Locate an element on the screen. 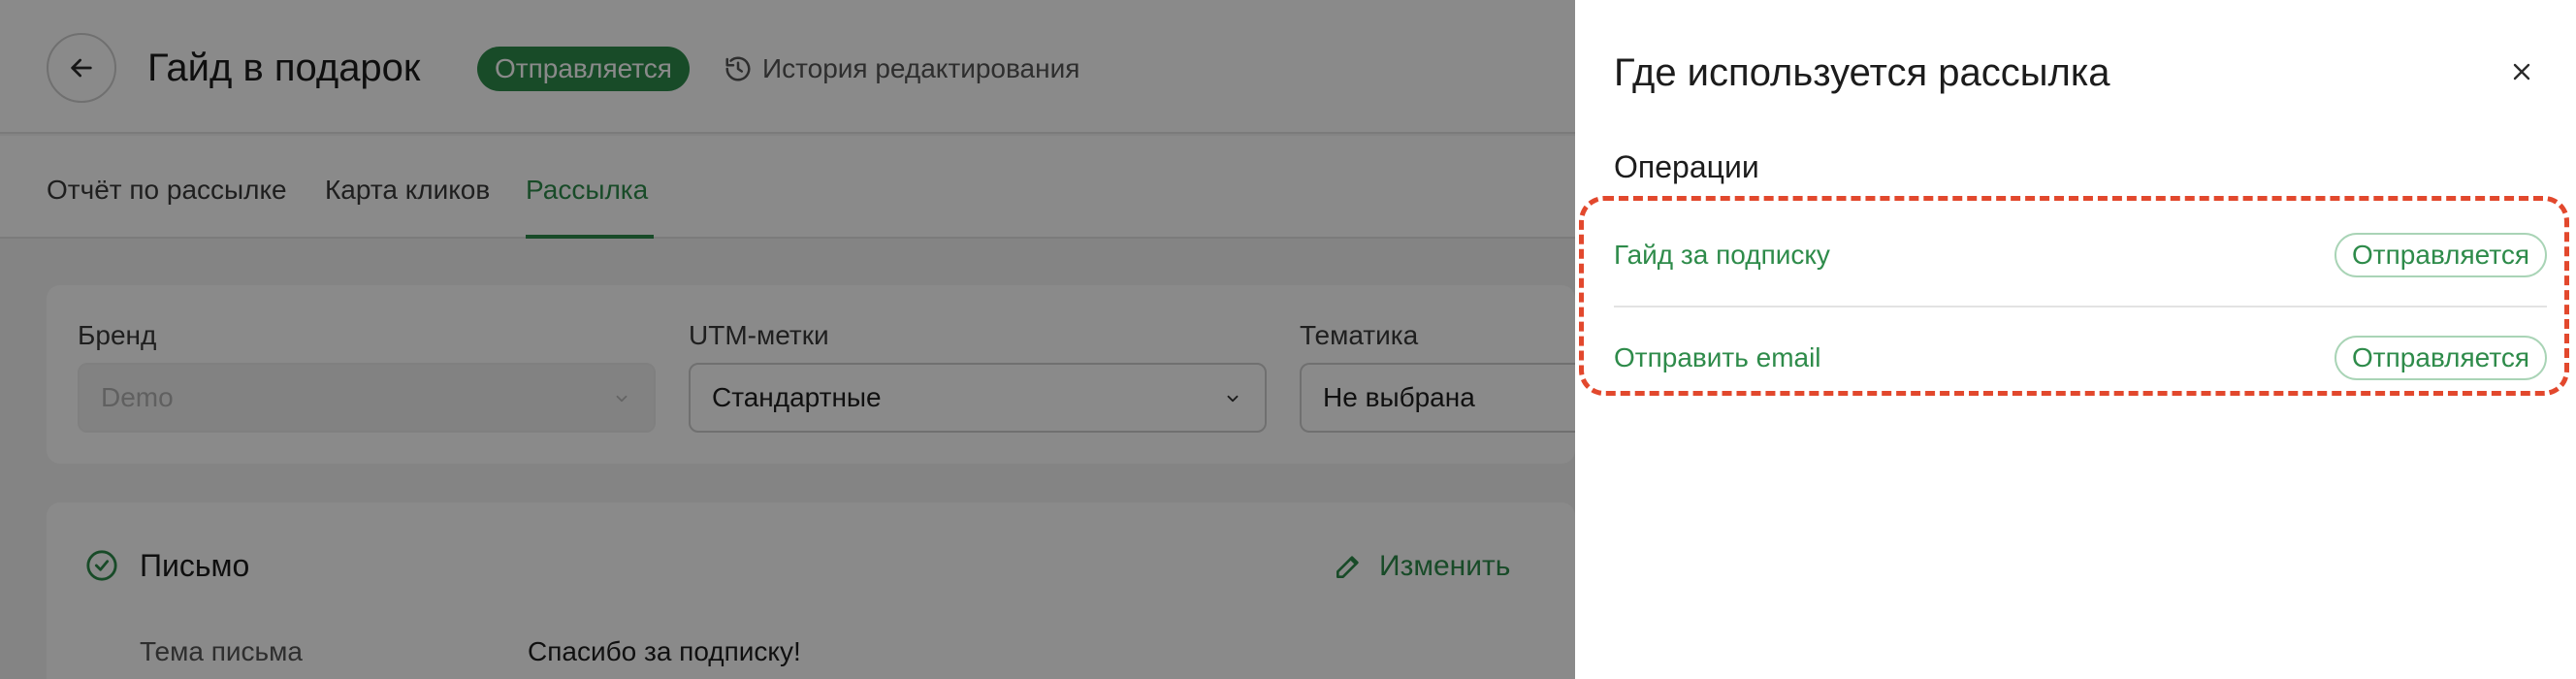 This screenshot has width=2576, height=679. list-item: Гайд за подписку Отправляется is located at coordinates (2080, 255).